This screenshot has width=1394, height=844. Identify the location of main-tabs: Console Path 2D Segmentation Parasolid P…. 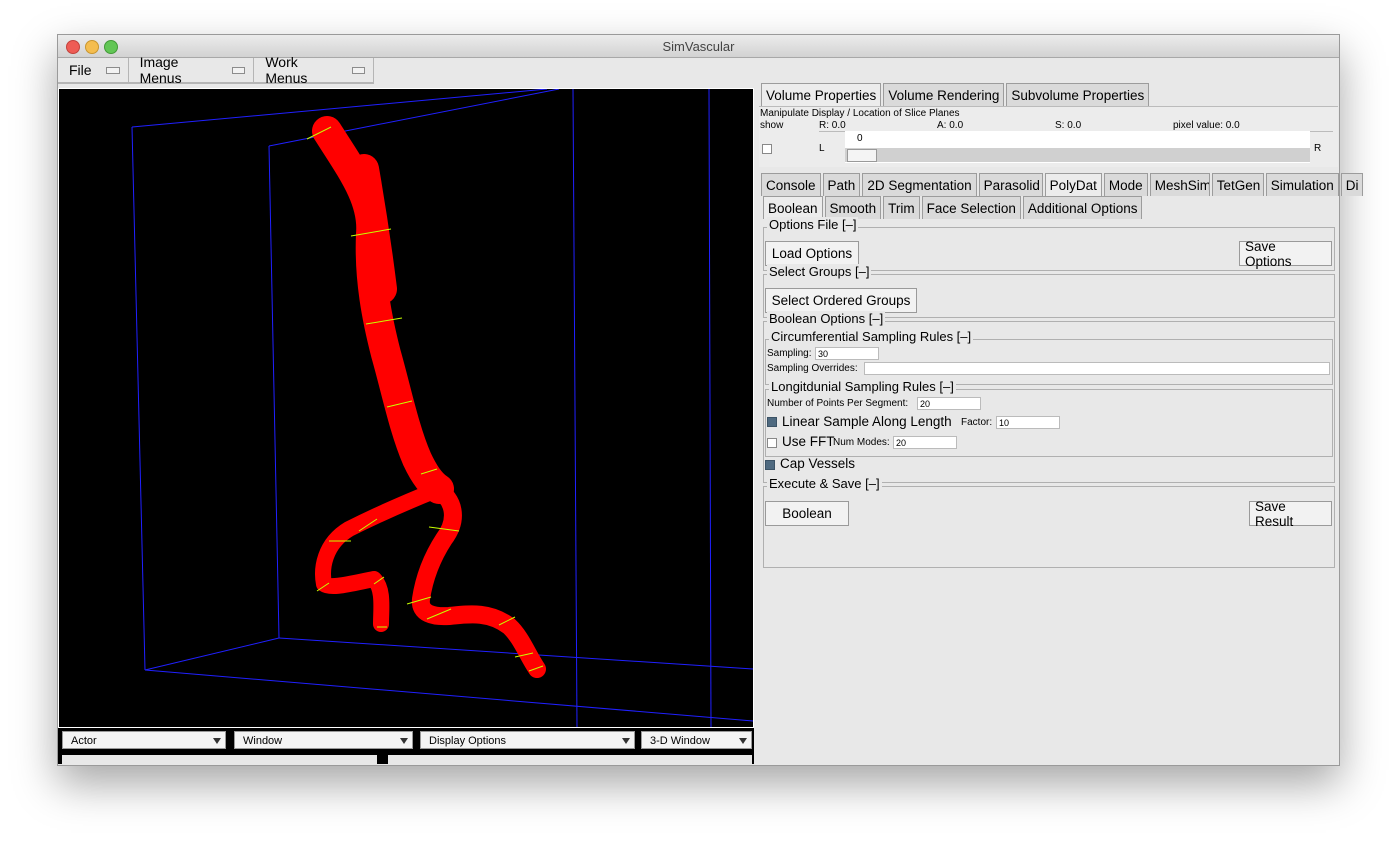
(1062, 184).